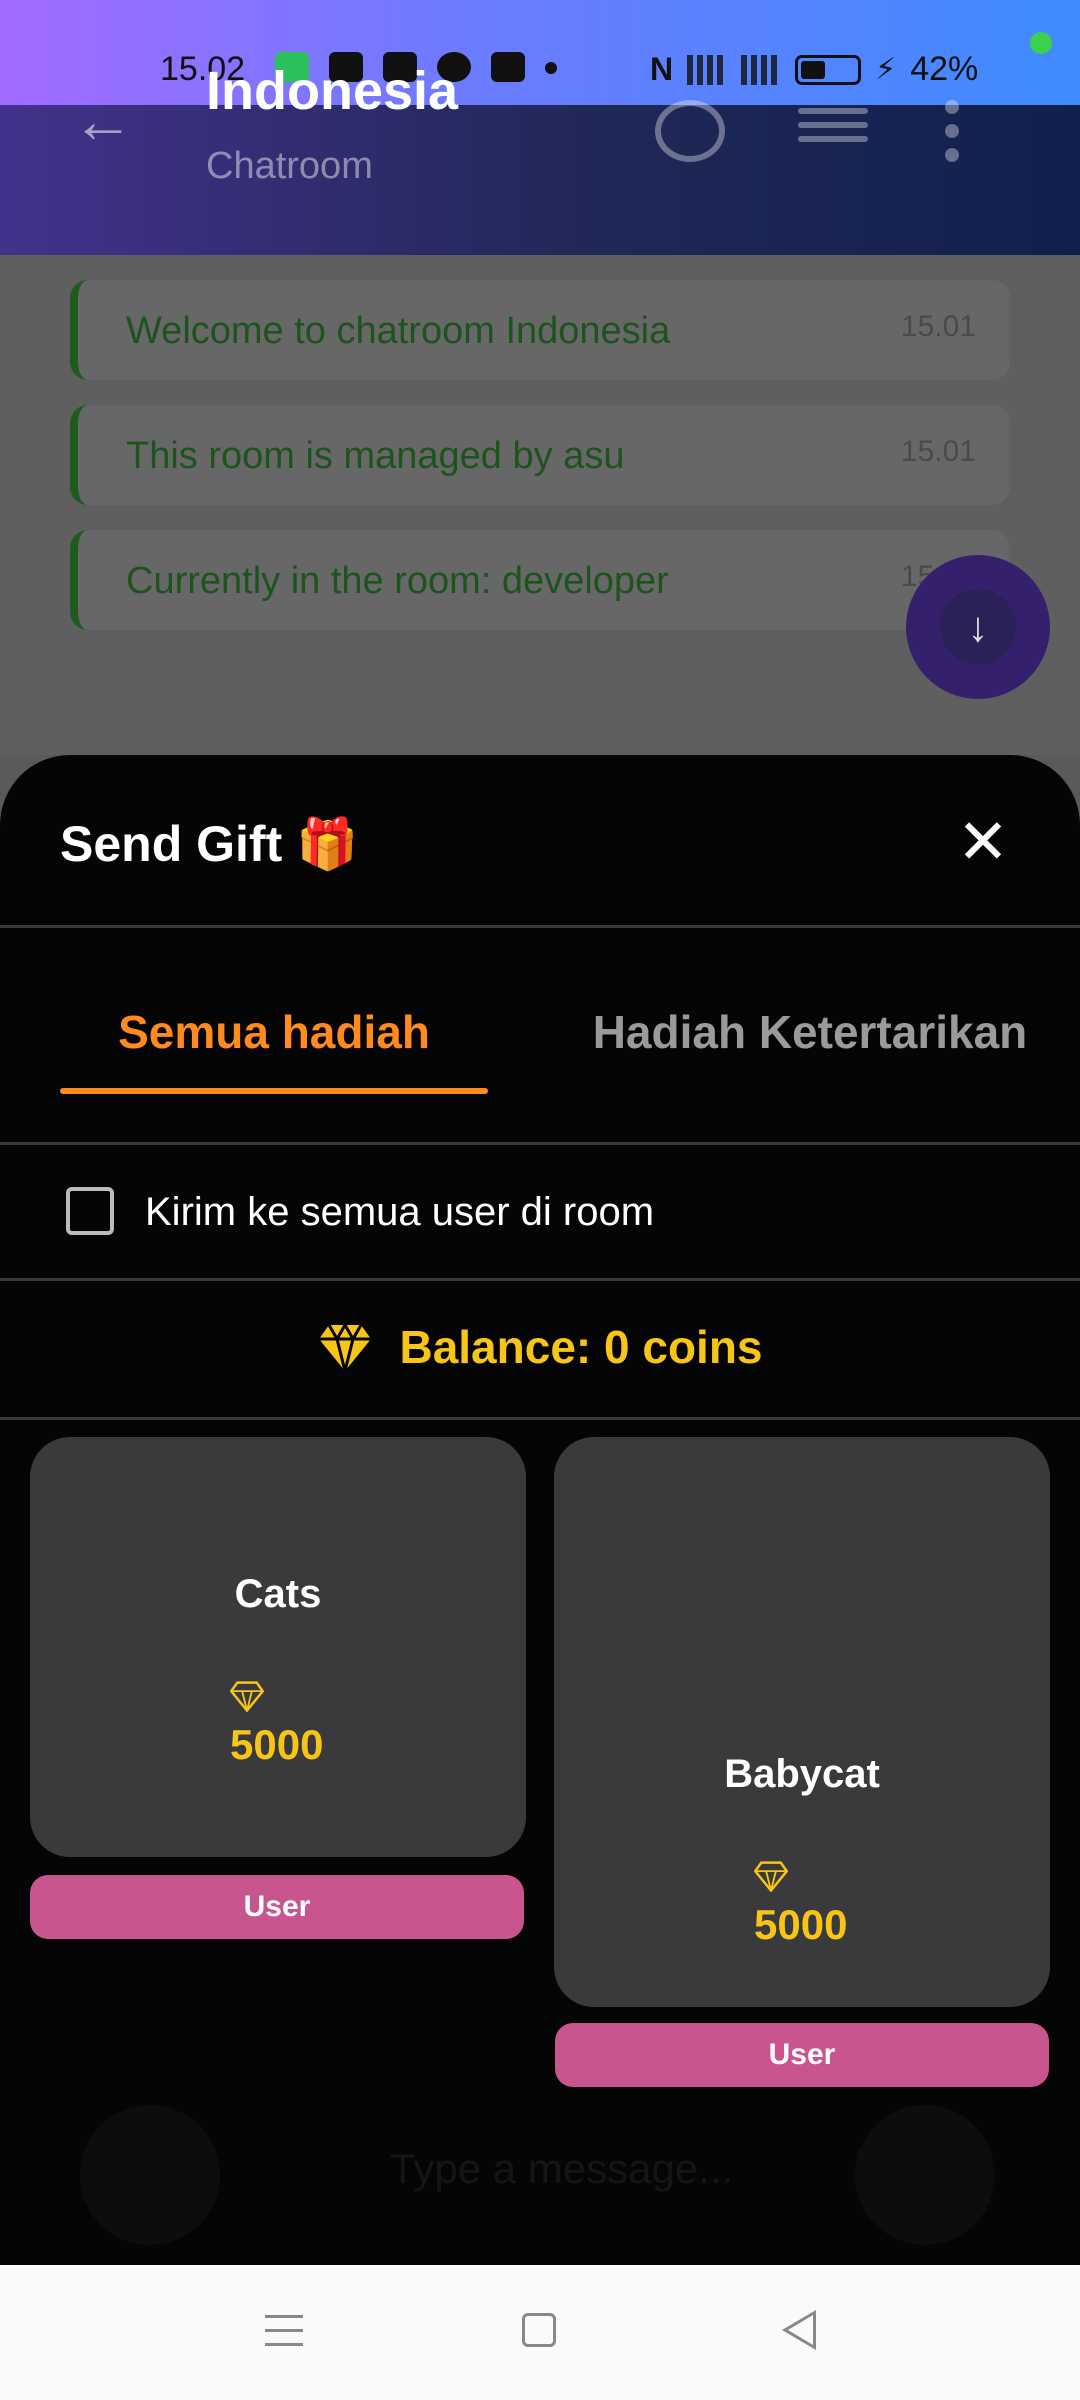 This screenshot has width=1080, height=2400. Describe the element at coordinates (551, 68) in the screenshot. I see `more-notif-dot-icon` at that location.